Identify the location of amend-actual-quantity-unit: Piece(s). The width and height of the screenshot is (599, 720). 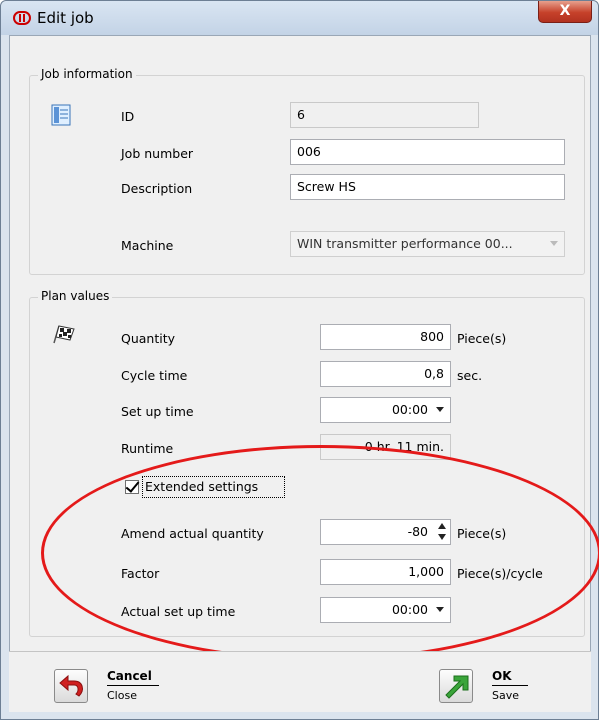
(482, 533).